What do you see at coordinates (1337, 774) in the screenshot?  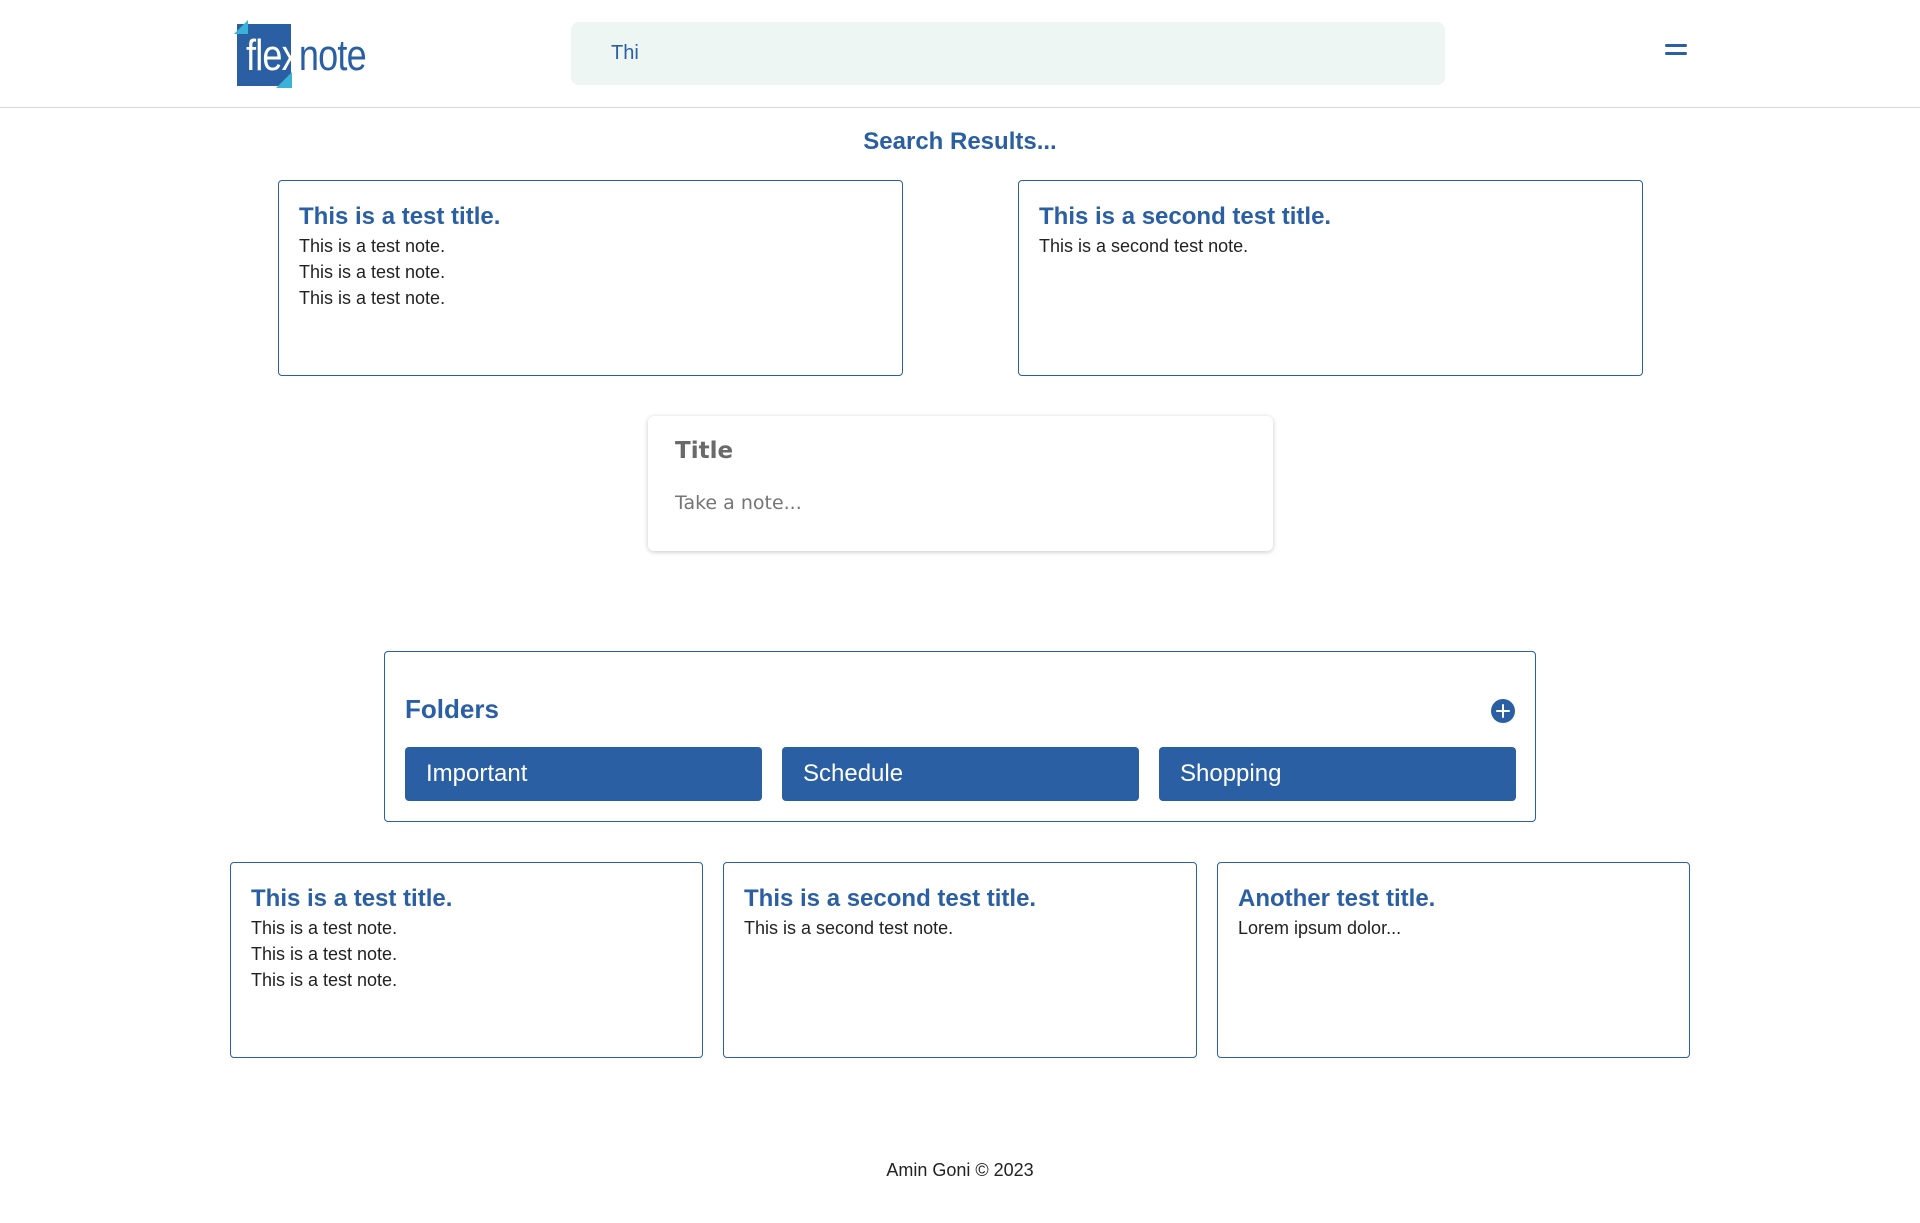 I see `folder-button-shopping: Shopping` at bounding box center [1337, 774].